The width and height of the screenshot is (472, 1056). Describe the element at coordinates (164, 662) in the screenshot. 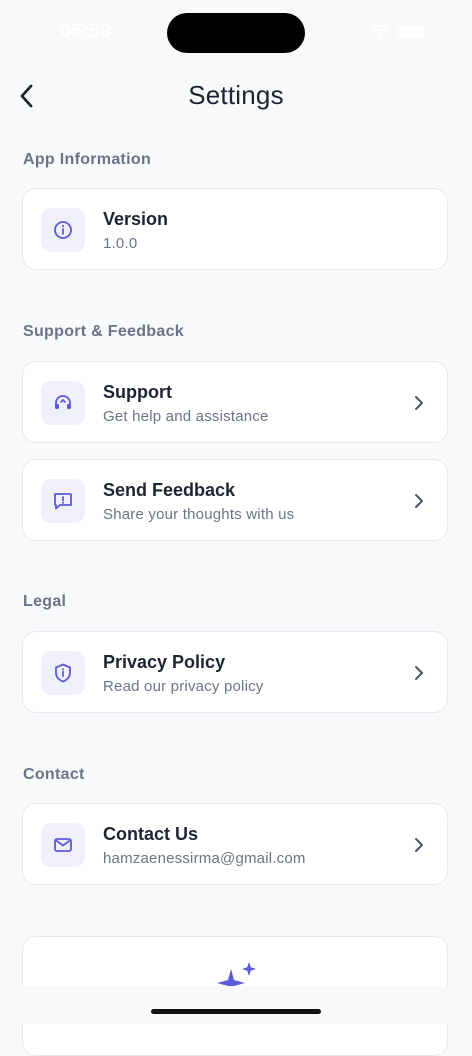

I see `privacy-policy-title: Privacy Policy` at that location.